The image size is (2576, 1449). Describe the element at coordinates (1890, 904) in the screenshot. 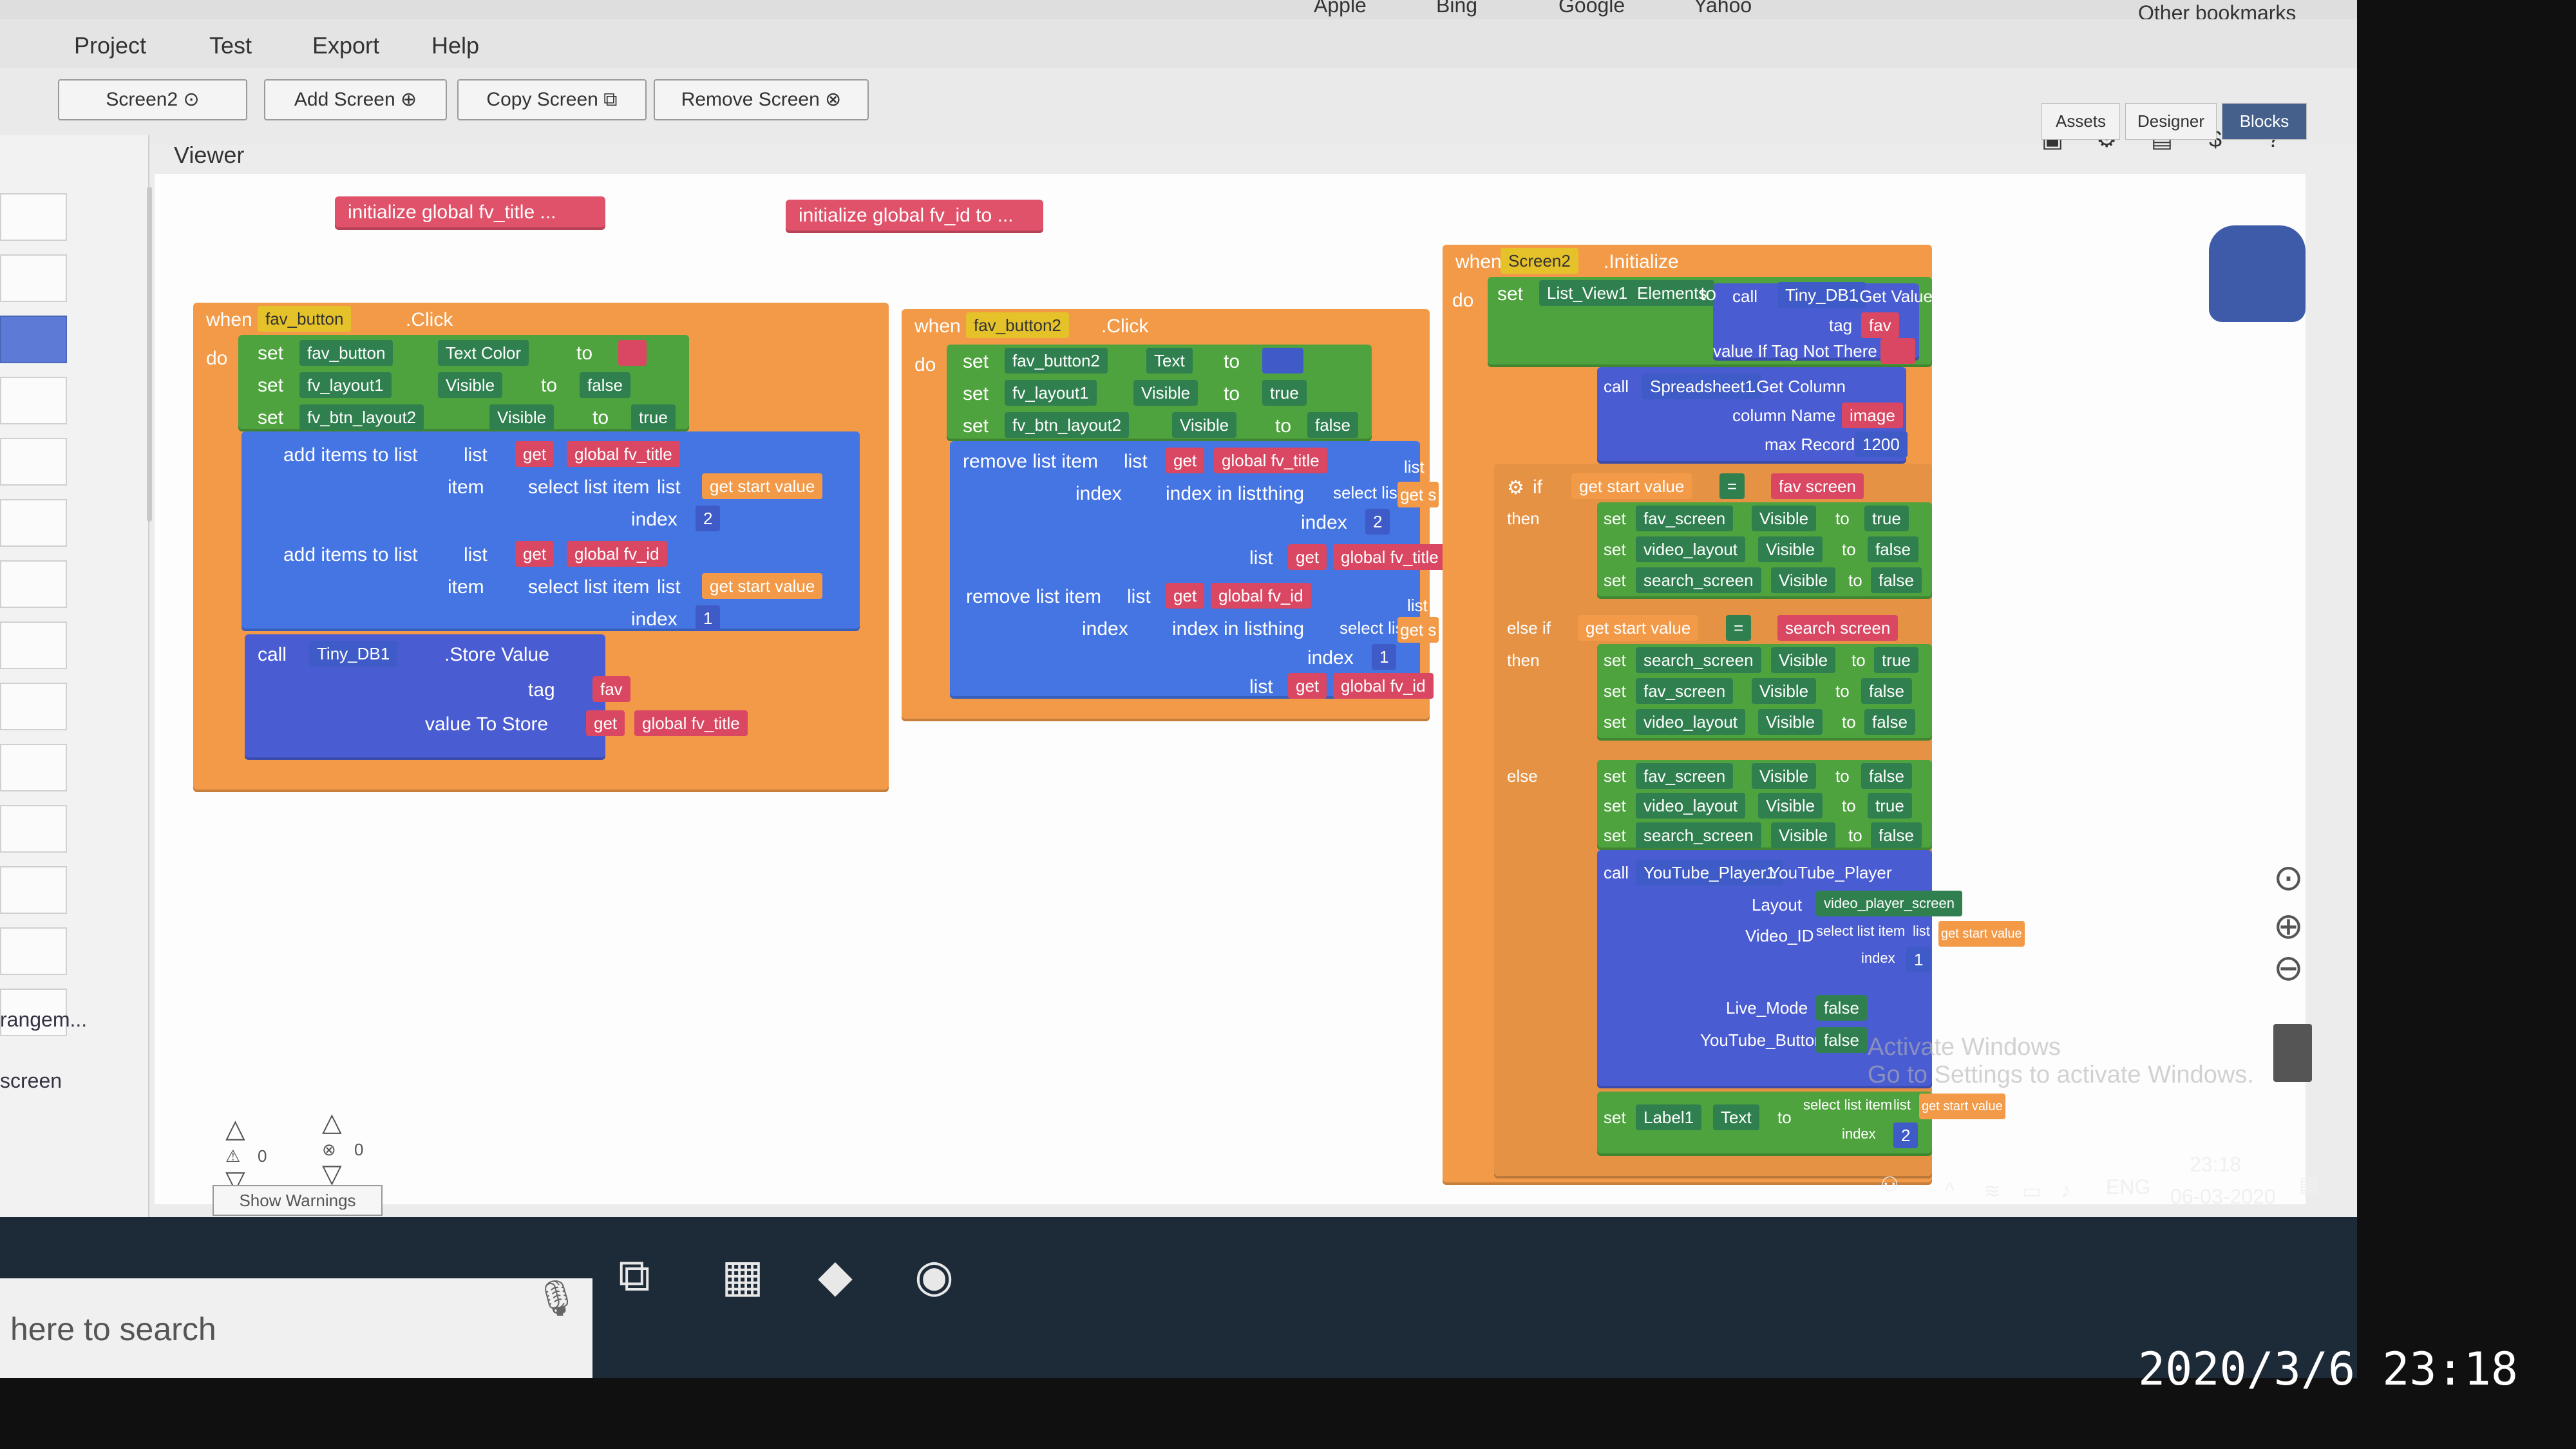

I see `component-block: video_player_screen` at that location.